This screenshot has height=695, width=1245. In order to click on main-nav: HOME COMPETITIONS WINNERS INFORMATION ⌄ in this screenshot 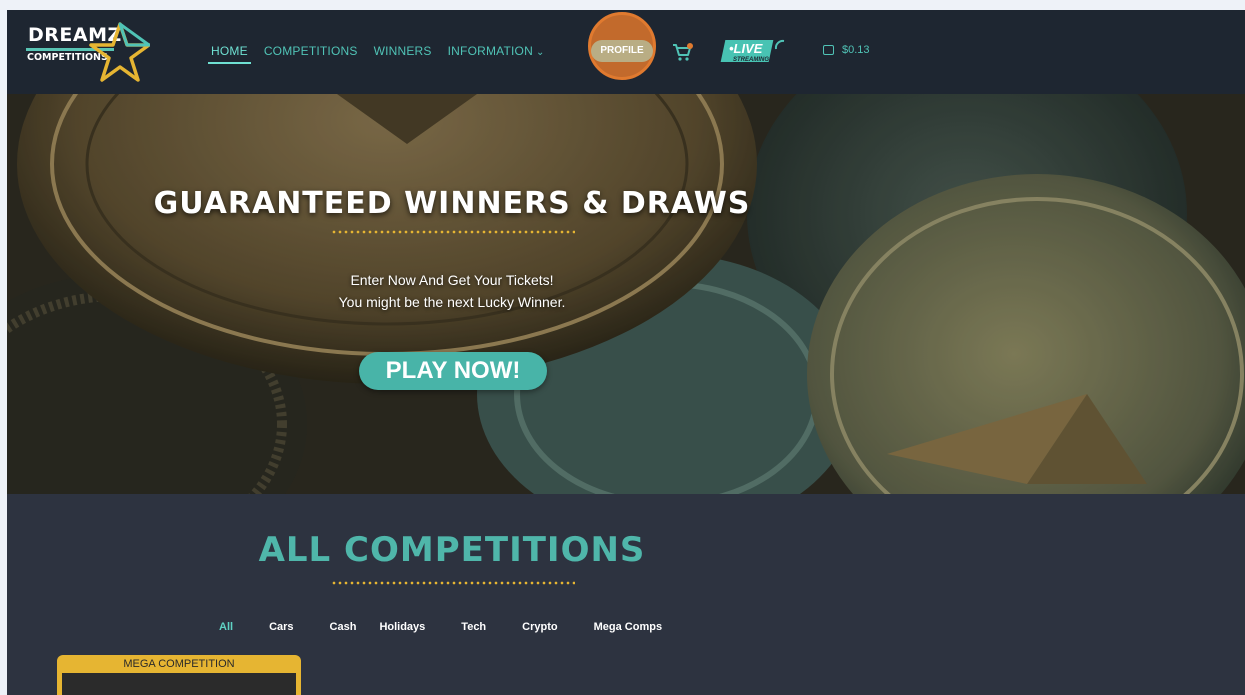, I will do `click(384, 54)`.